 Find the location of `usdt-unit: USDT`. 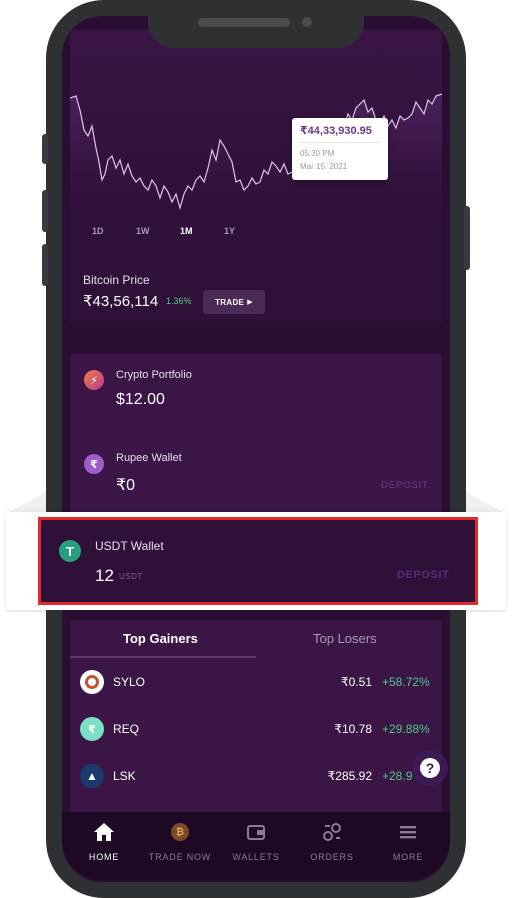

usdt-unit: USDT is located at coordinates (131, 576).